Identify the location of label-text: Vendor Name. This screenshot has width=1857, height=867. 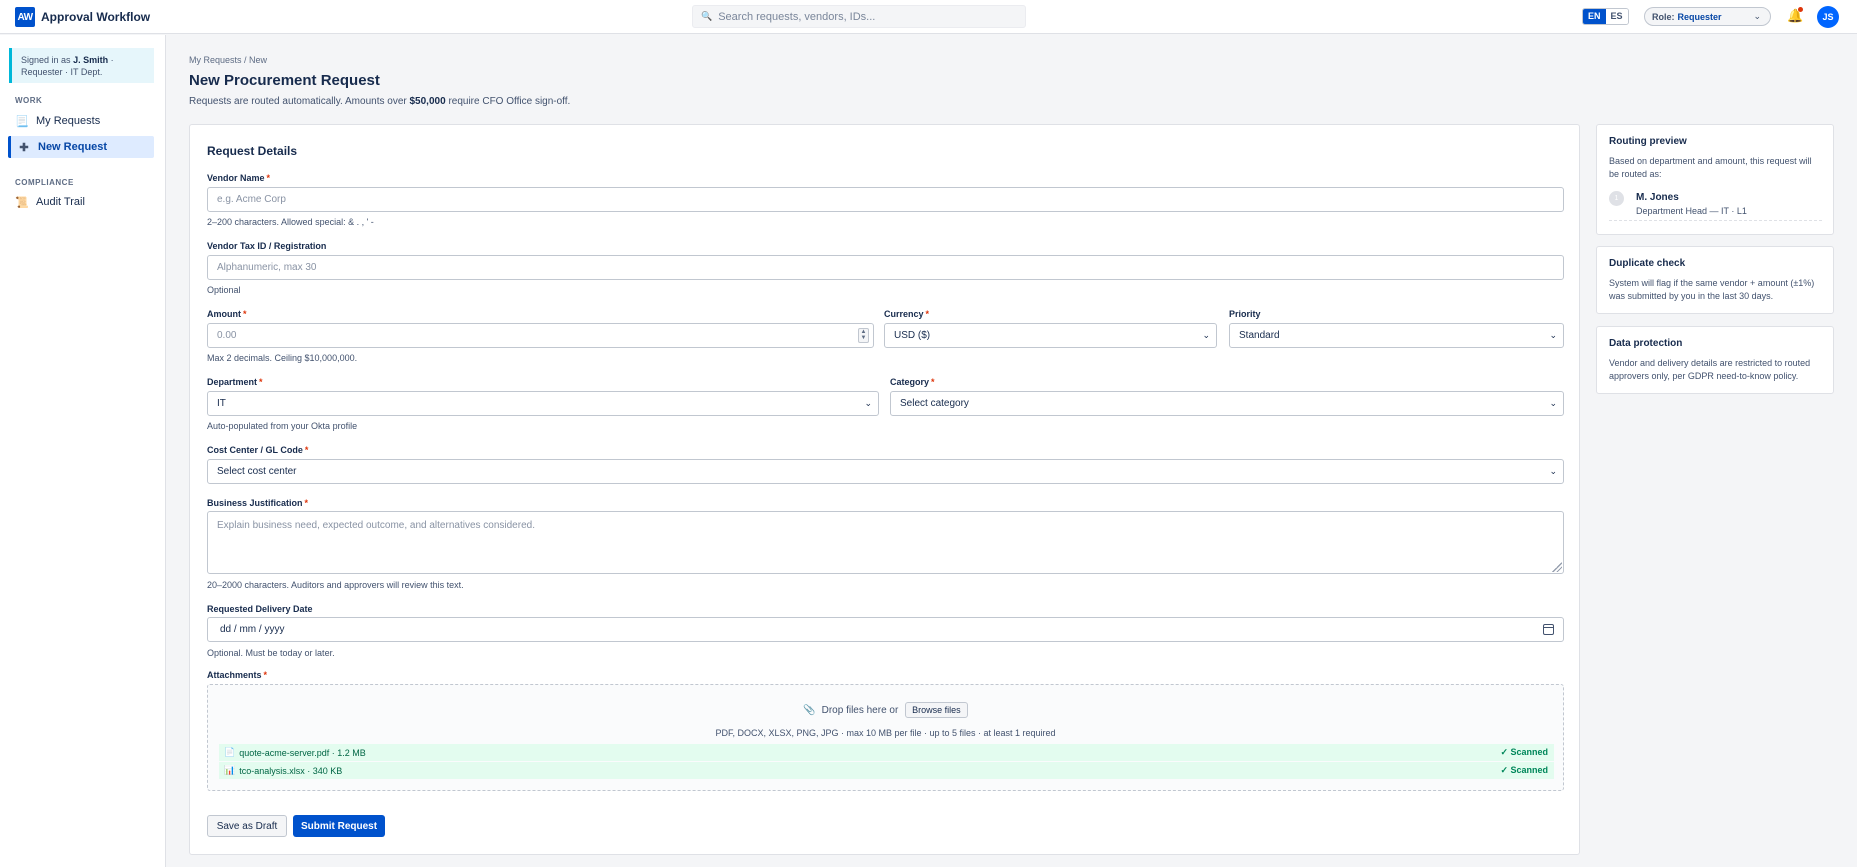
(236, 178).